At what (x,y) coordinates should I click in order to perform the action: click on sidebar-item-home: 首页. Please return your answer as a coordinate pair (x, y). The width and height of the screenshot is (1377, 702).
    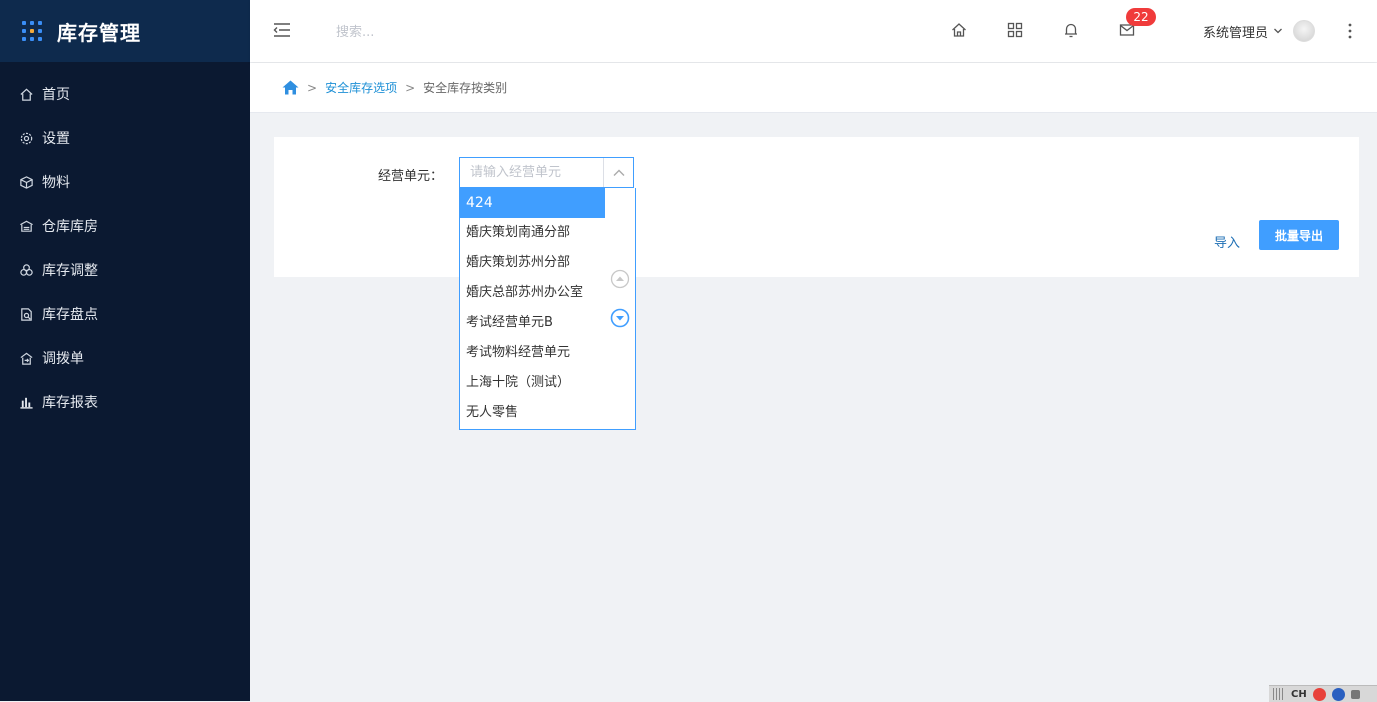
    Looking at the image, I should click on (125, 94).